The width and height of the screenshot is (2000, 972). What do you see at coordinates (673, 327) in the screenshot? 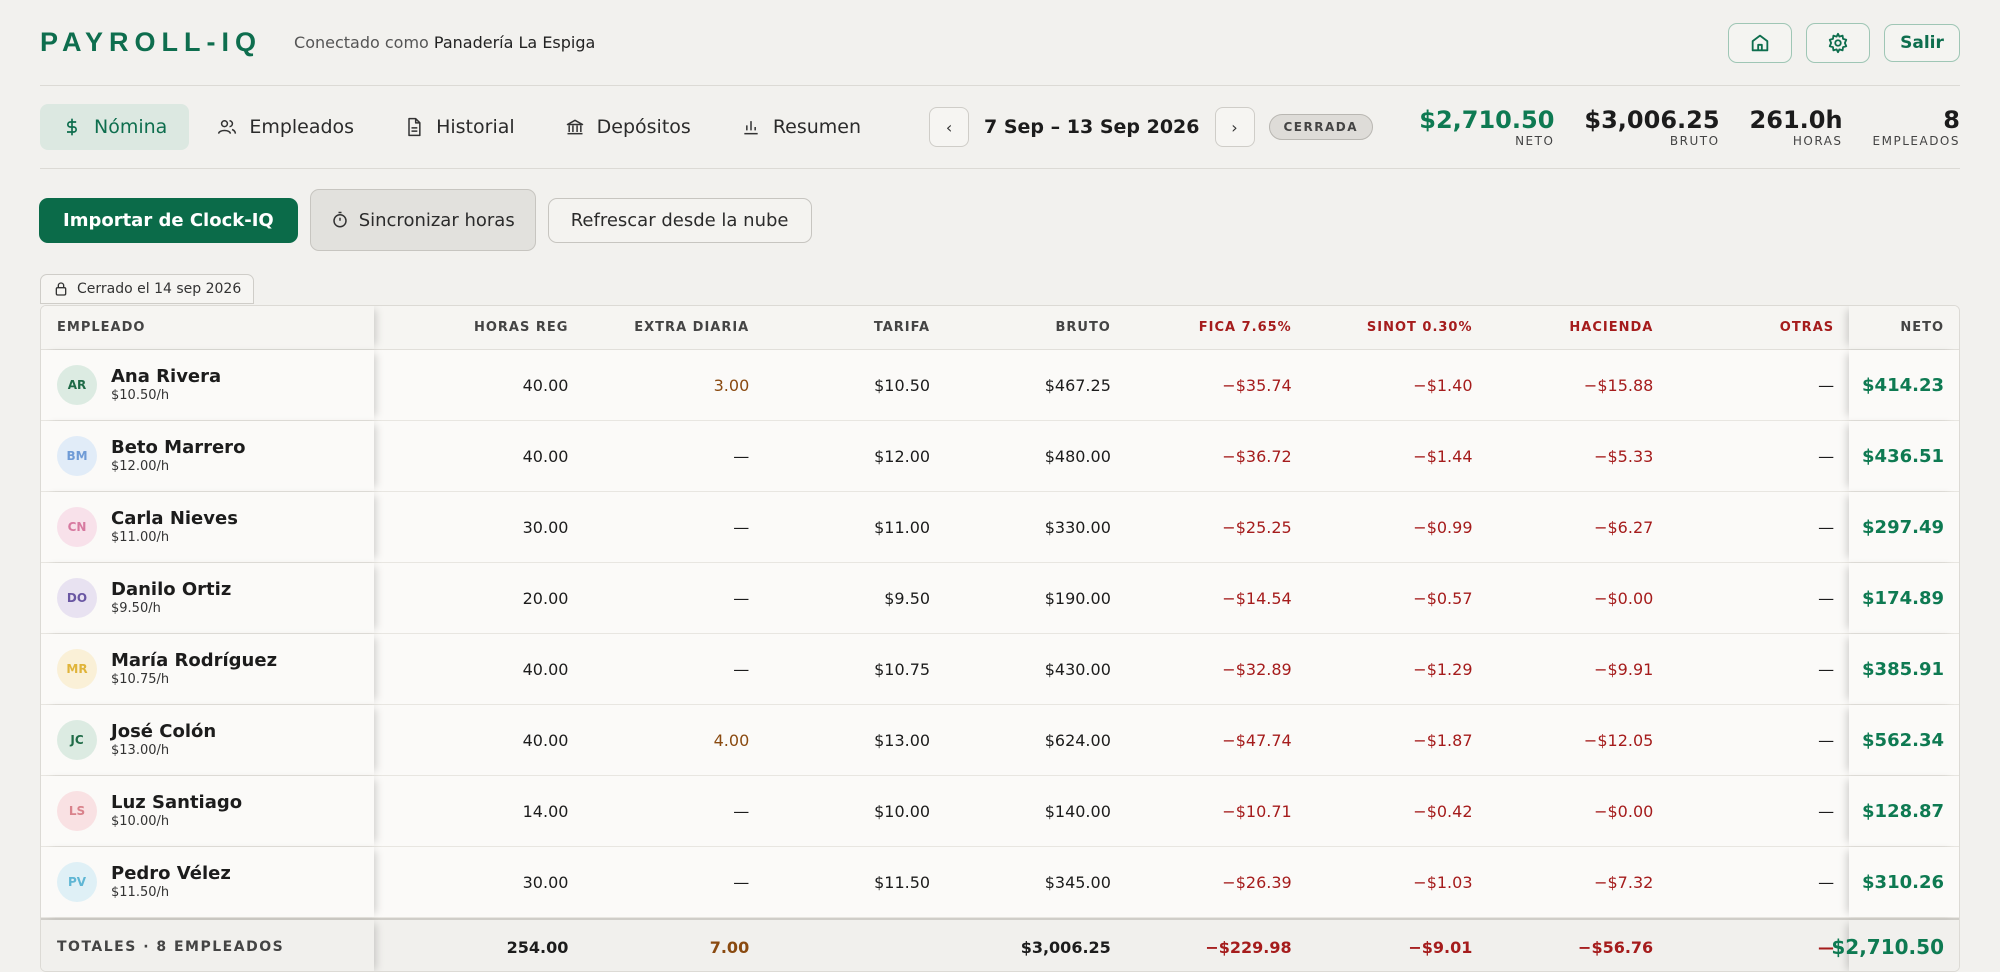
I see `col-extra-diaria: EXTRA DIARIA` at bounding box center [673, 327].